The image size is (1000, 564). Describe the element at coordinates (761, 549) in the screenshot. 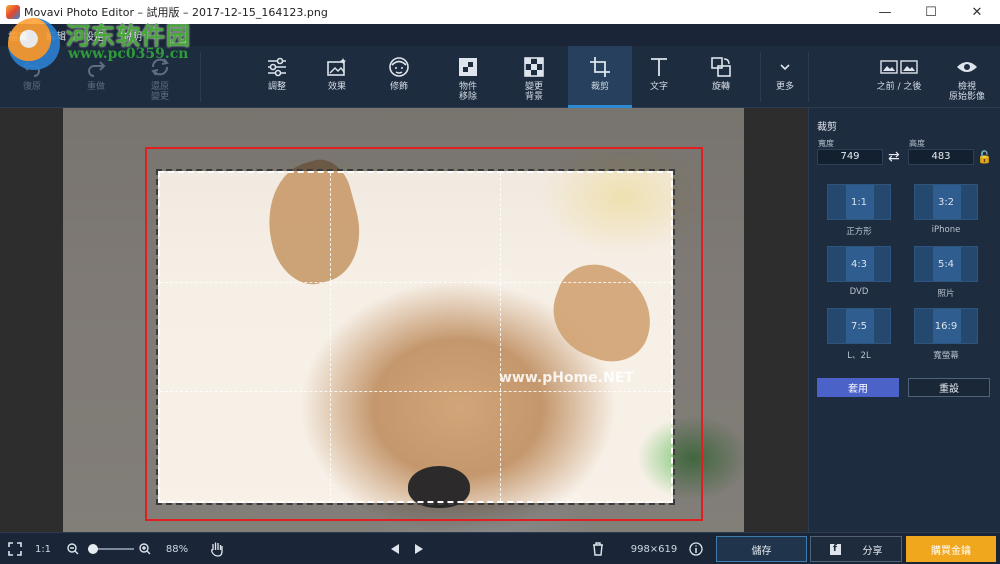

I see `save-button: 儲存` at that location.